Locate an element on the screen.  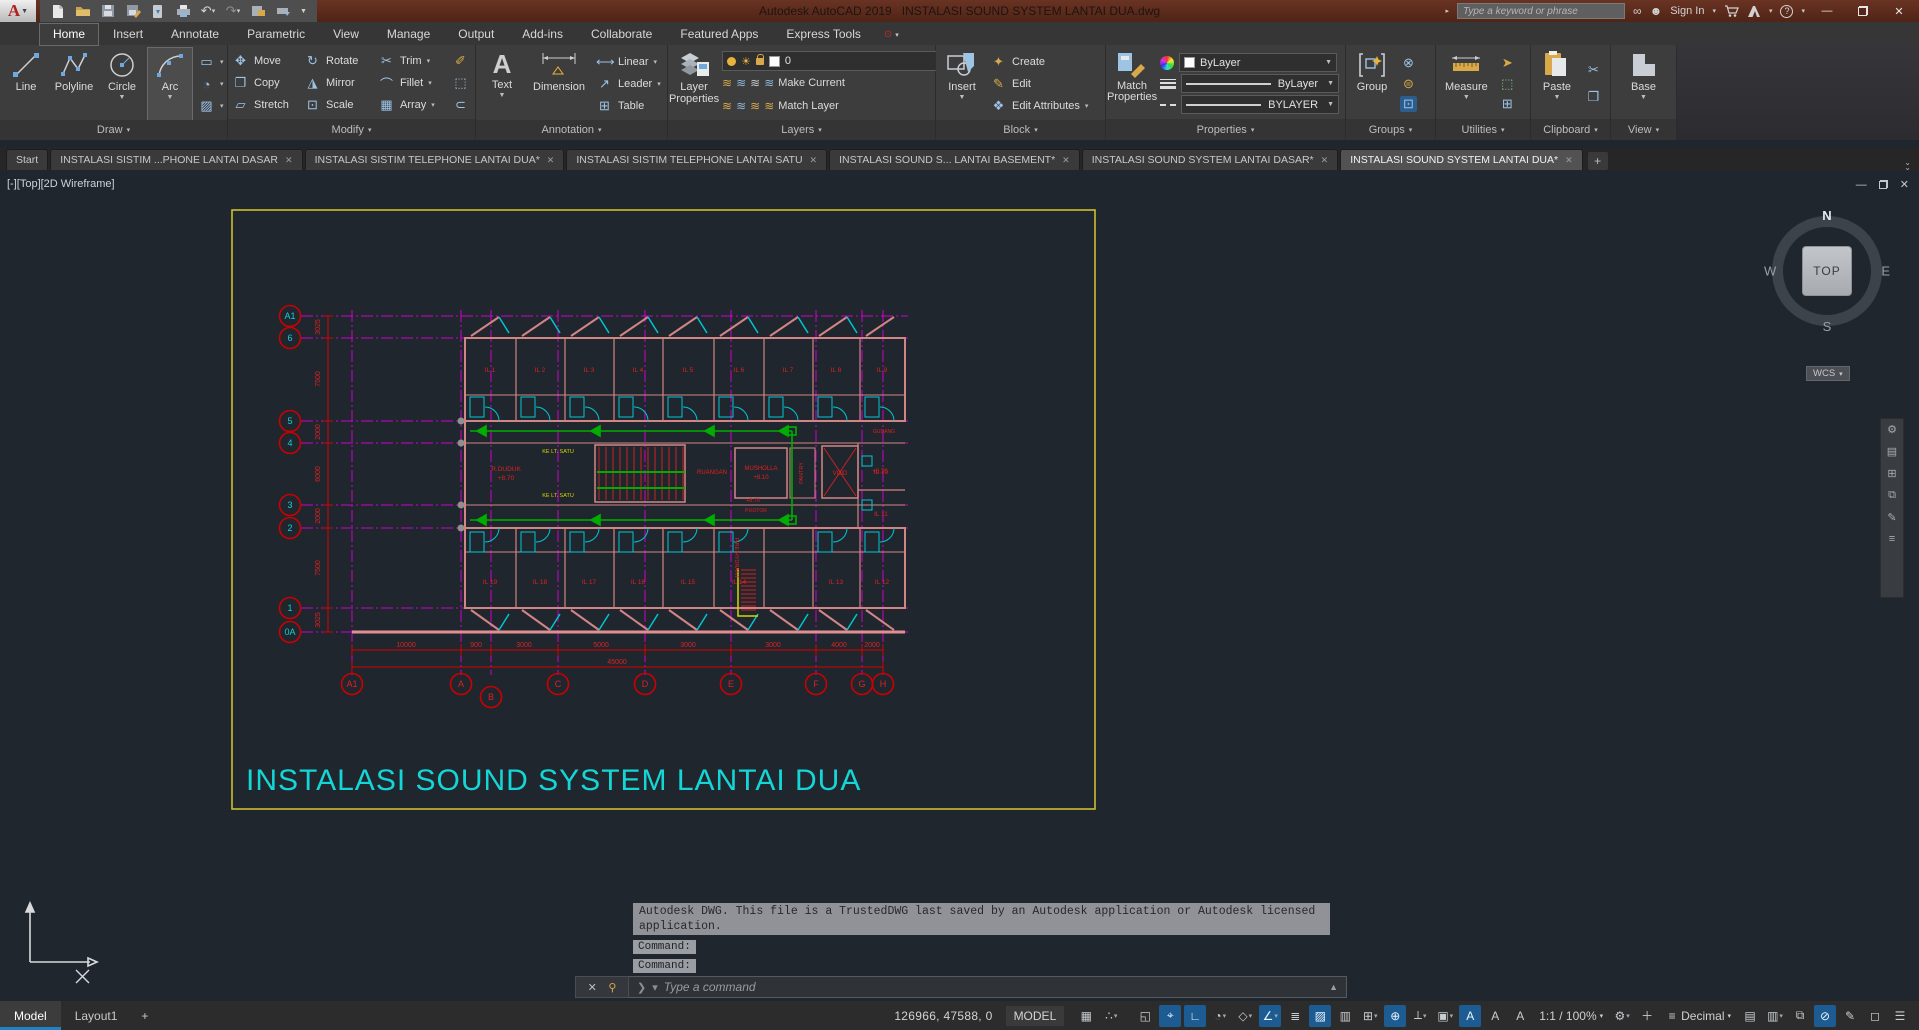
app-store-cart-icon is located at coordinates (1731, 11).